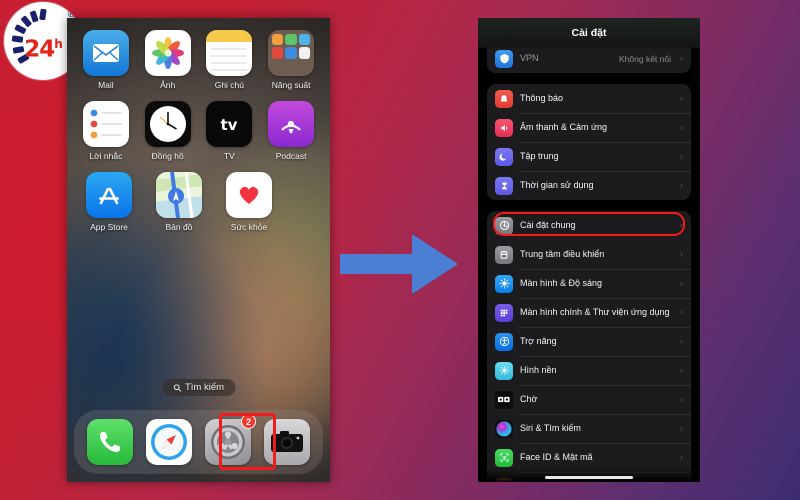  I want to click on search-pill: Tìm kiếm, so click(198, 387).